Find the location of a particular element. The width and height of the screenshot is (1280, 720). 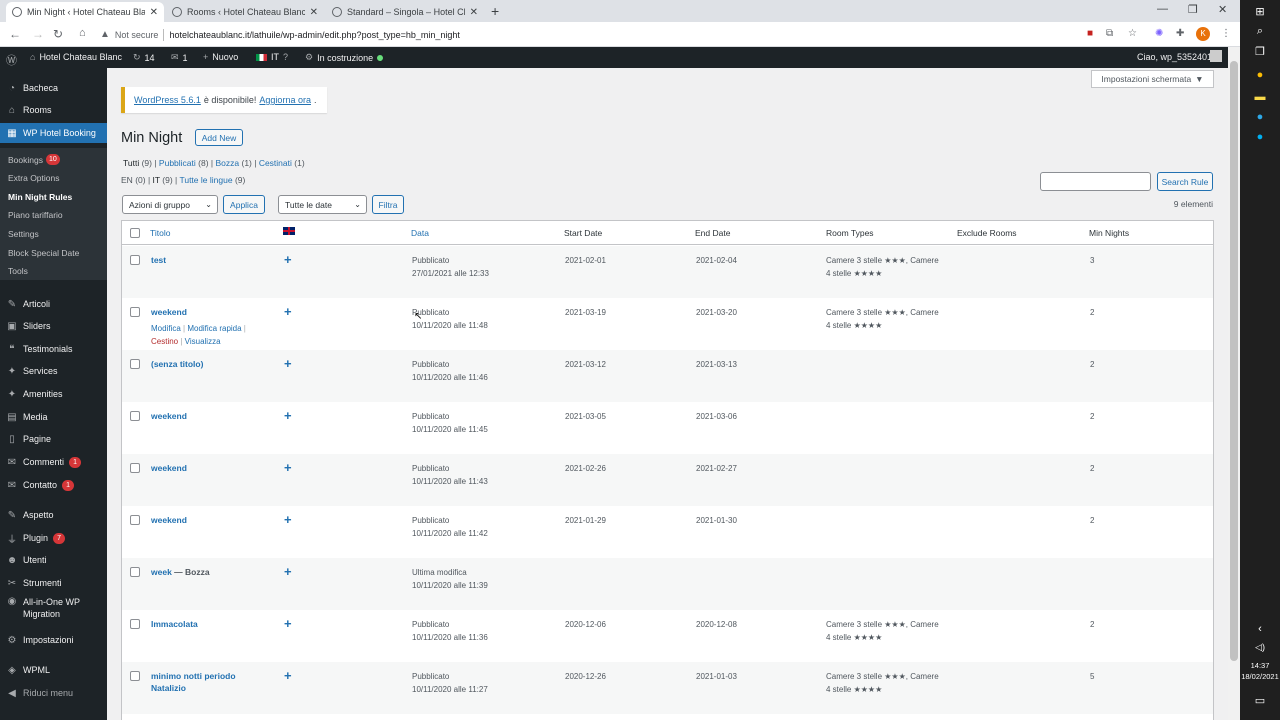

column-date: Data is located at coordinates (420, 233).